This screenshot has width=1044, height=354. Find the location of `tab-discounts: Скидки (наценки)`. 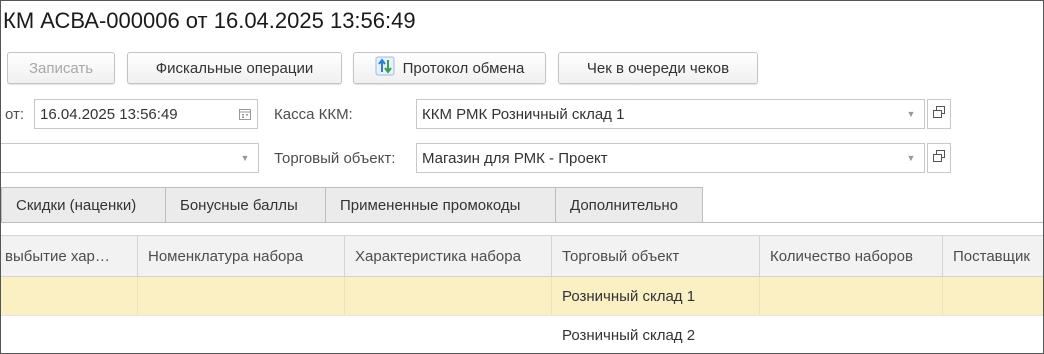

tab-discounts: Скидки (наценки) is located at coordinates (83, 205).